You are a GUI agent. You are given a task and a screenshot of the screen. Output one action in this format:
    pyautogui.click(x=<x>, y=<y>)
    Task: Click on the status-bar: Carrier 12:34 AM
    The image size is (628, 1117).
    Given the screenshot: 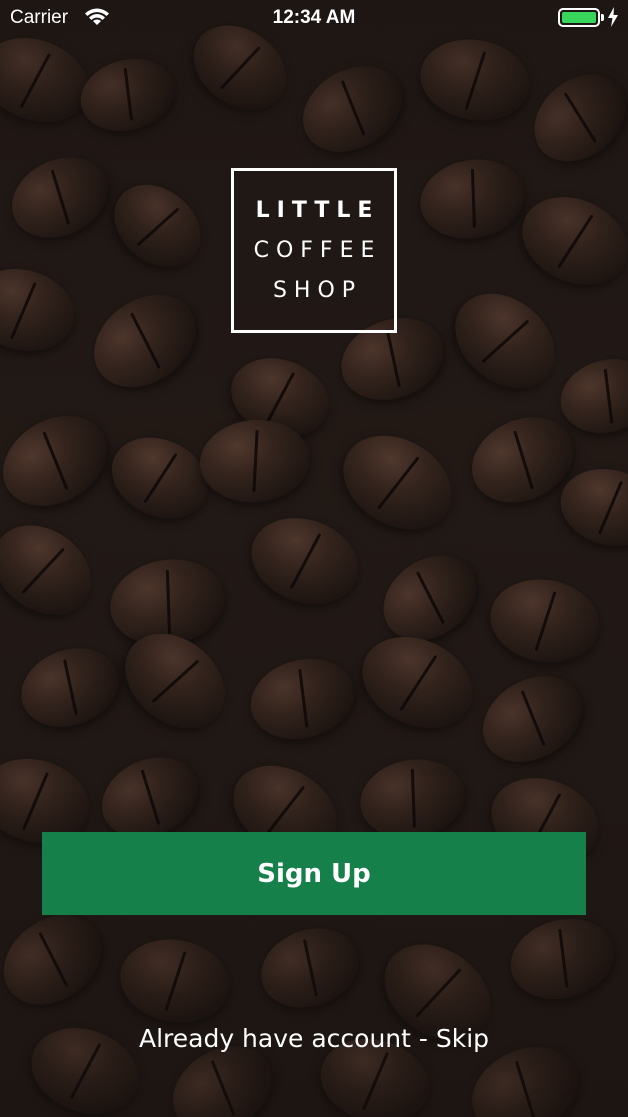 What is the action you would take?
    pyautogui.click(x=314, y=18)
    